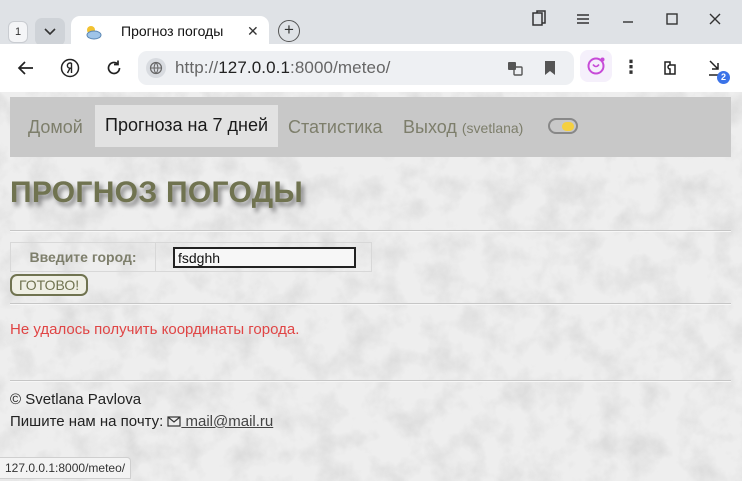 The image size is (742, 481). Describe the element at coordinates (49, 285) in the screenshot. I see `submit-button: ГОТОВО!` at that location.